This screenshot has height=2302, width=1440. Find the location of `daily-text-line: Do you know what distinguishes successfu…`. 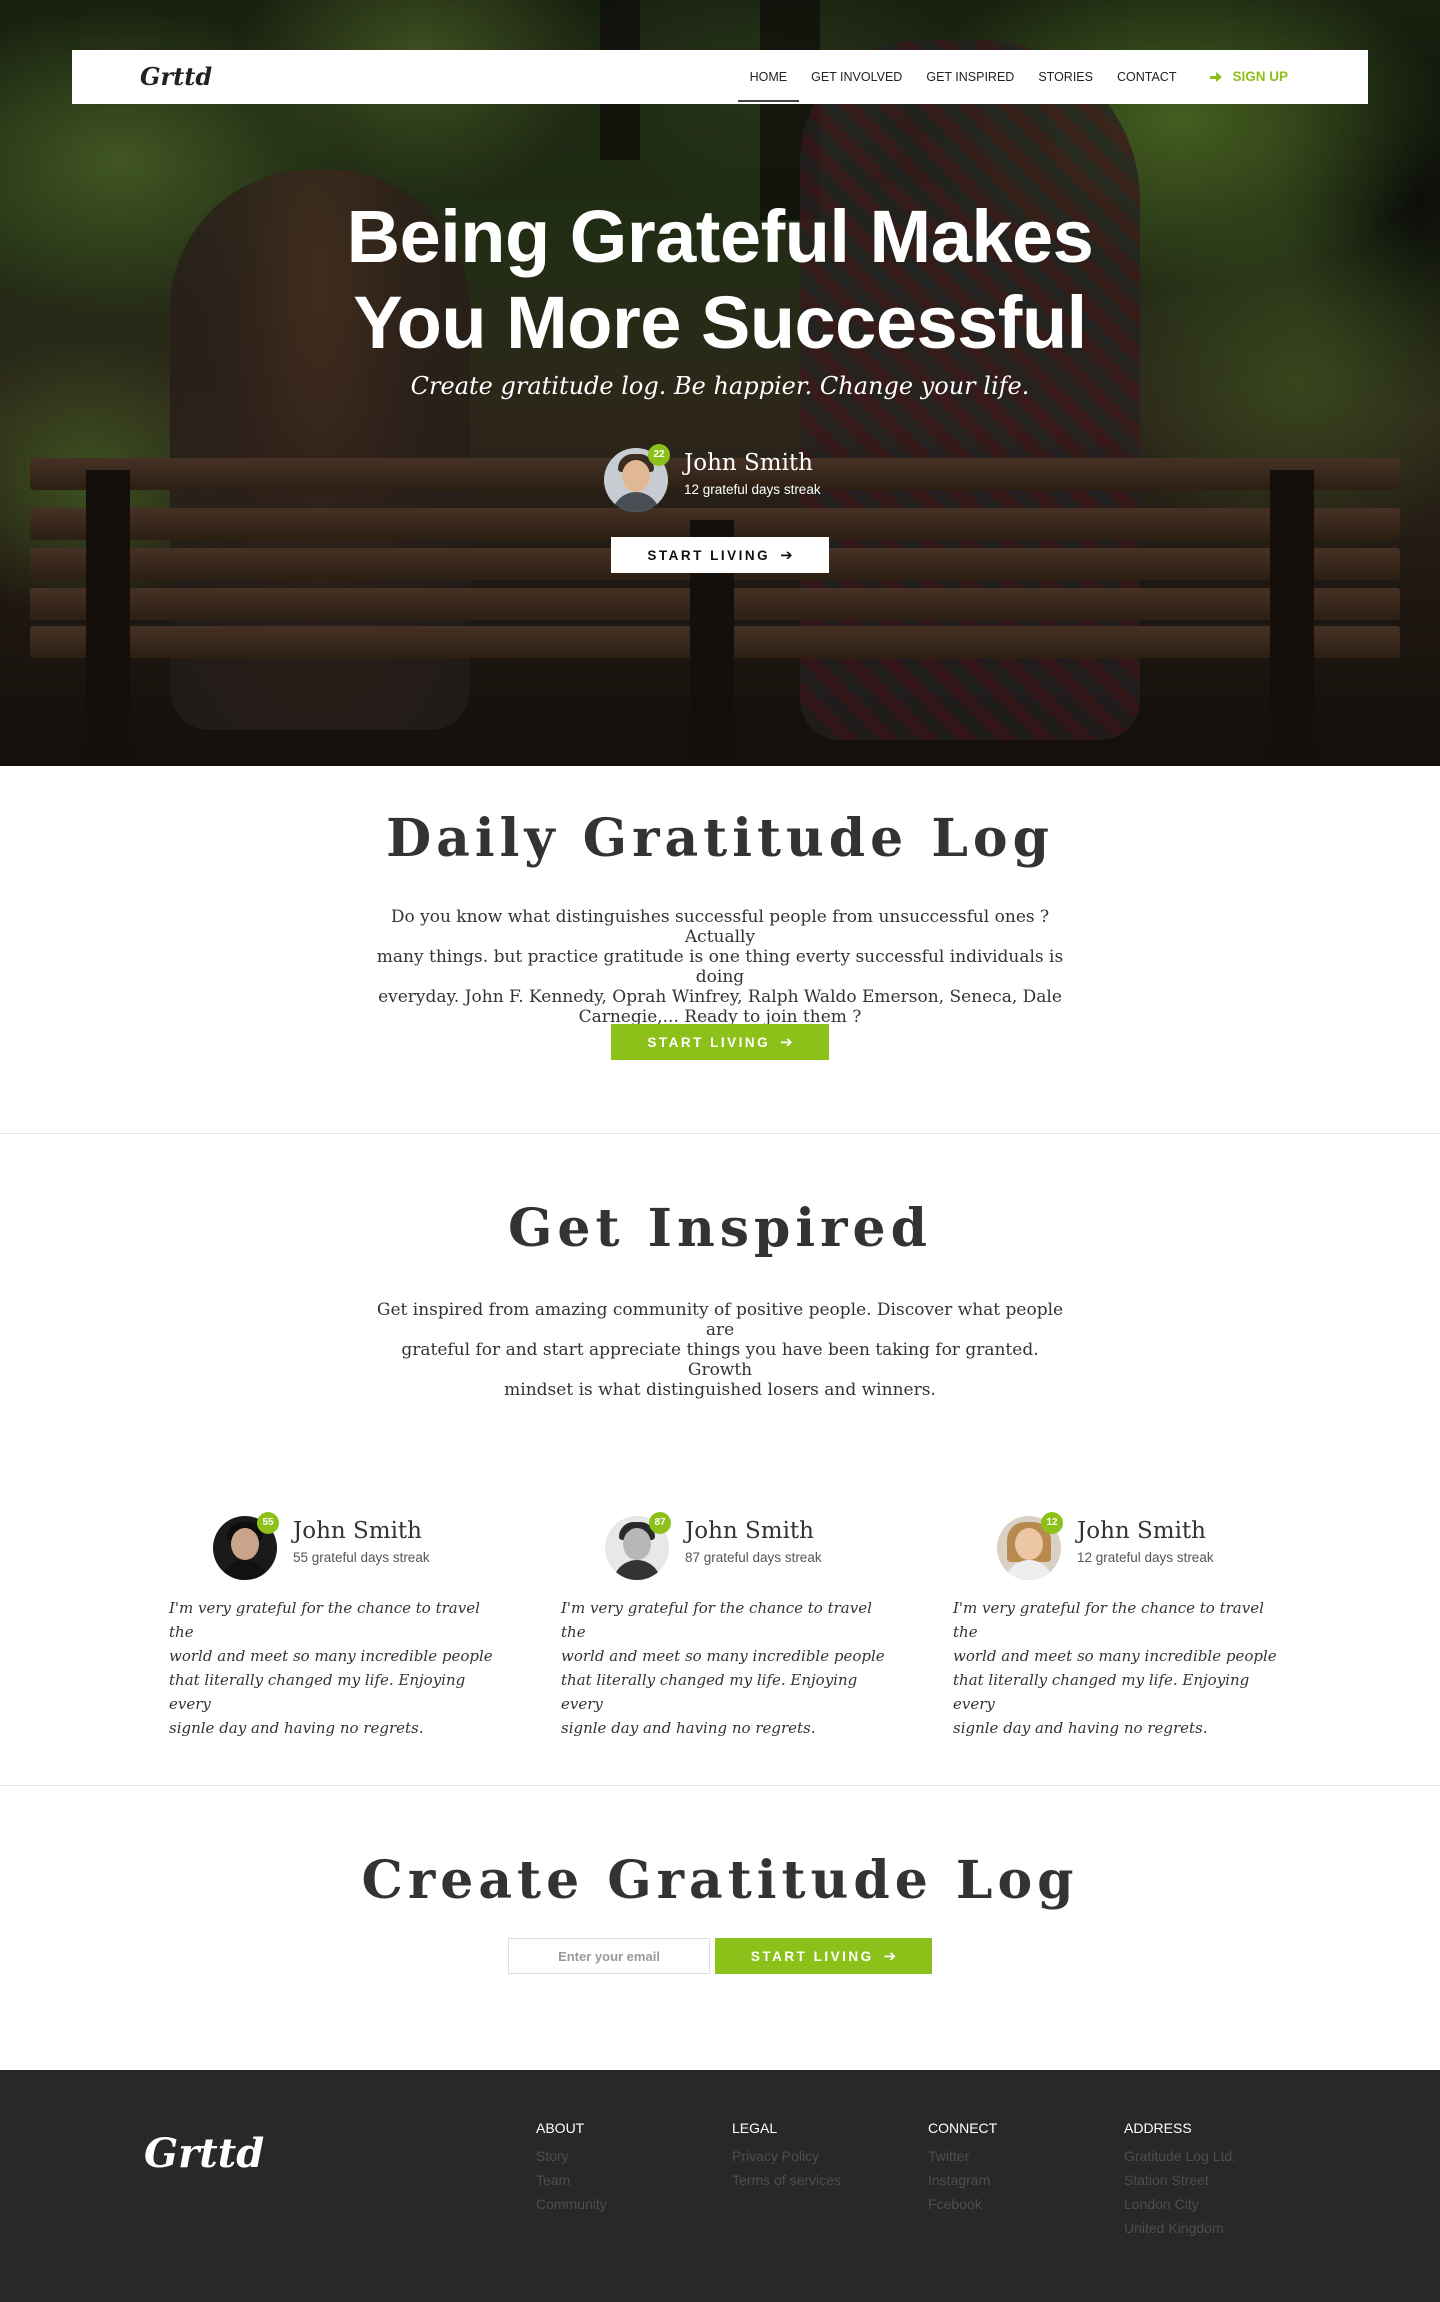

daily-text-line: Do you know what distinguishes successfu… is located at coordinates (720, 927).